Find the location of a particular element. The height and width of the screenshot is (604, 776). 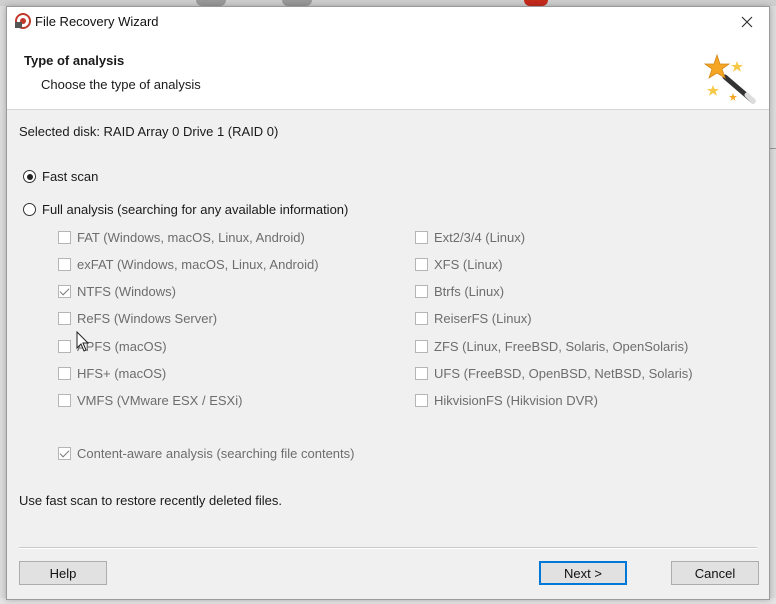

page-title: Type of analysis is located at coordinates (74, 60).